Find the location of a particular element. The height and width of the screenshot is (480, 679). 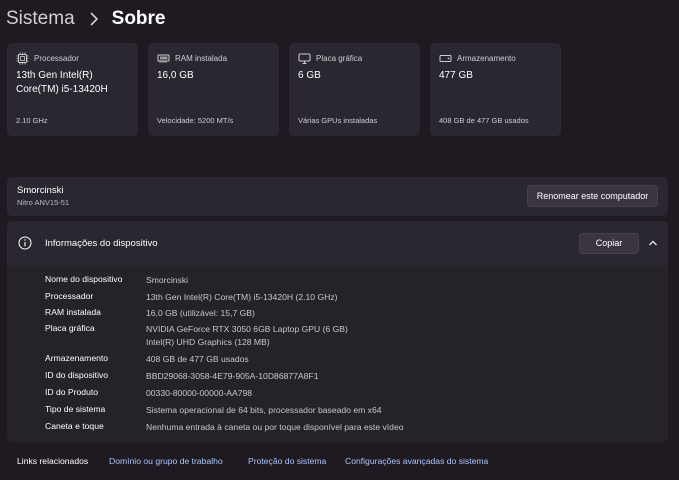

card-subtext: Várias GPUs instaladas is located at coordinates (338, 120).